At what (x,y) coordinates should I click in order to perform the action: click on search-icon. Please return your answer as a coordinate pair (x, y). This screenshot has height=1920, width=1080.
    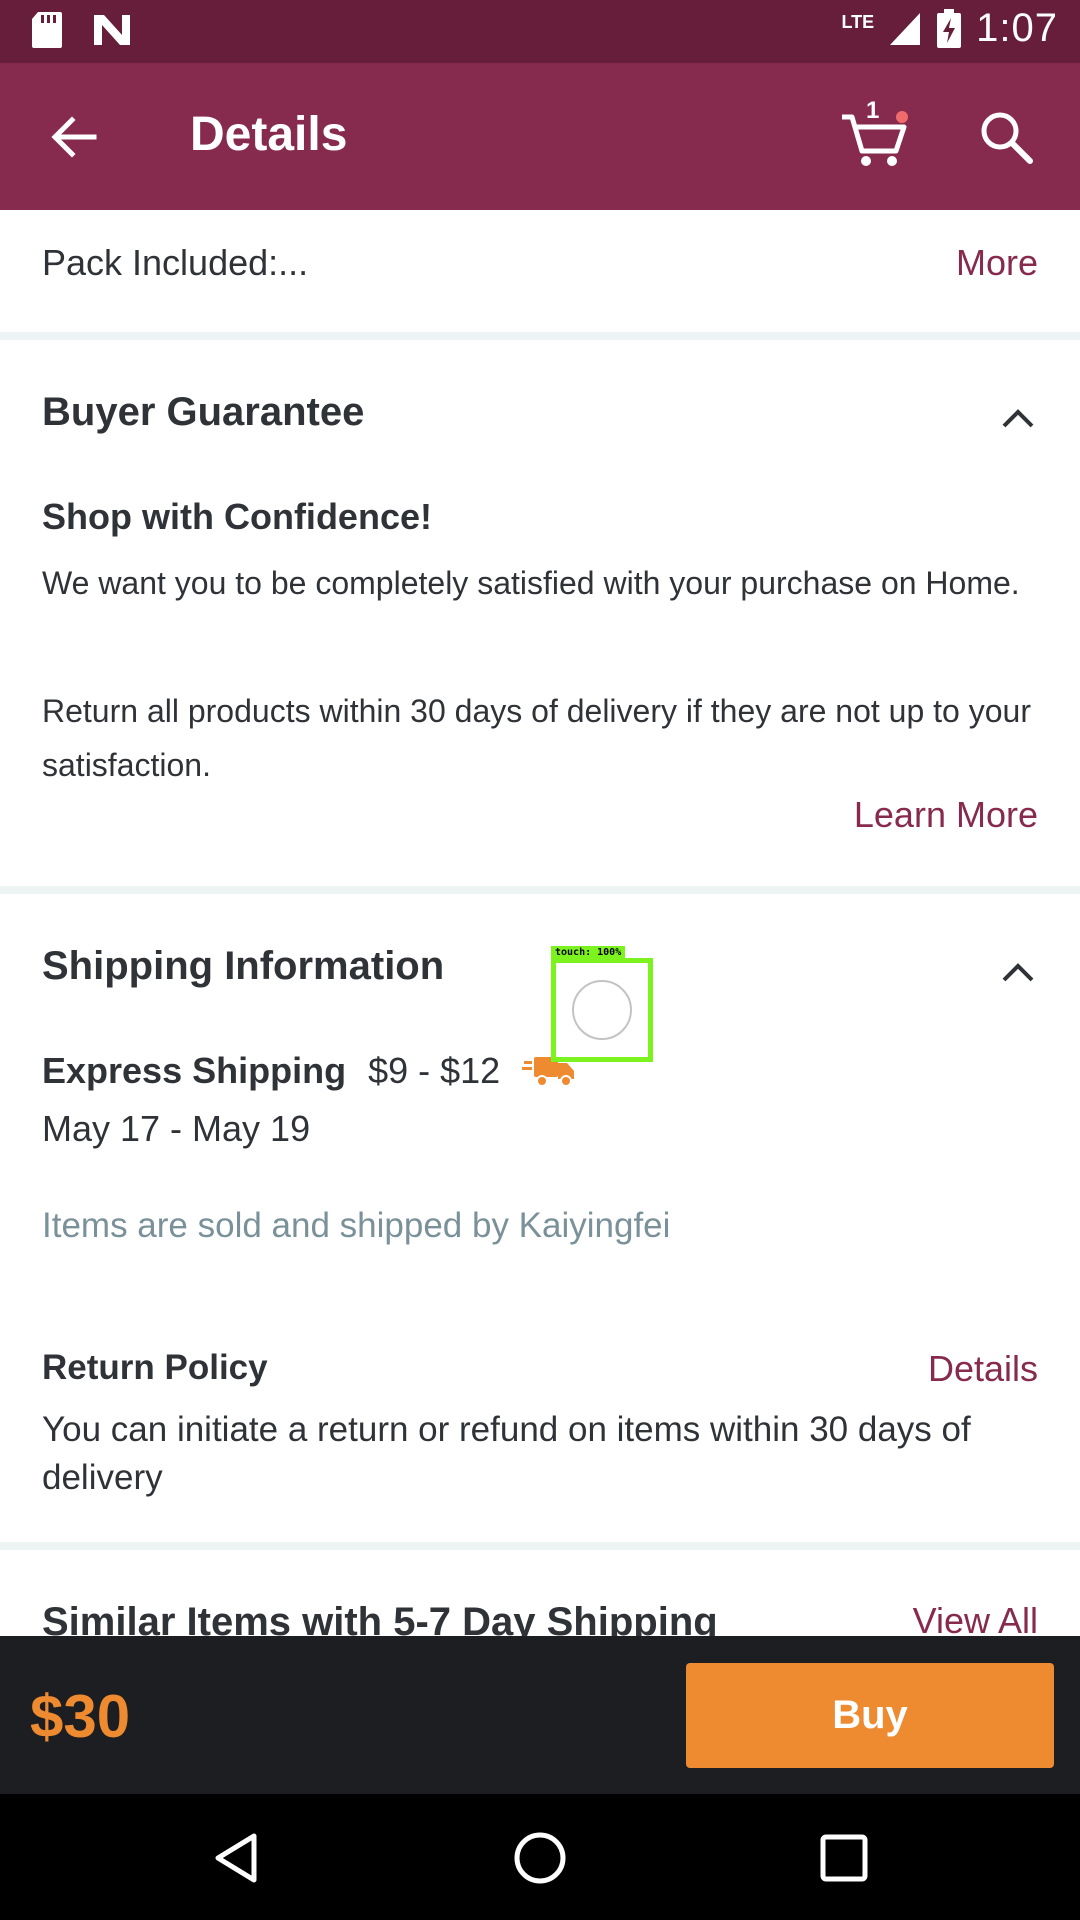
    Looking at the image, I should click on (1006, 137).